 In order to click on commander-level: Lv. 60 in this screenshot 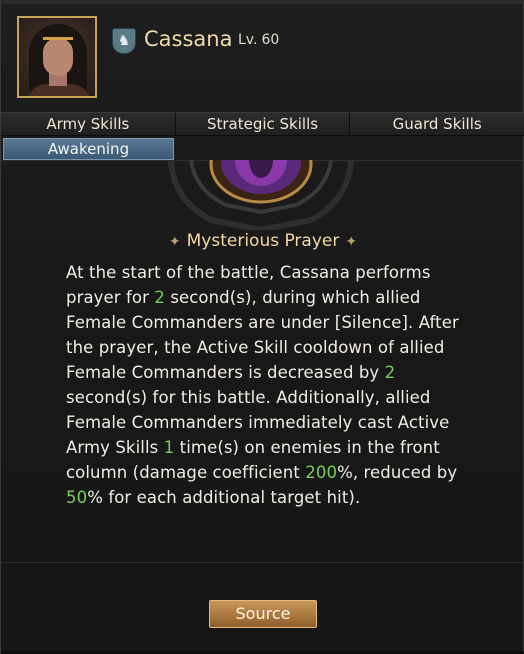, I will do `click(258, 40)`.